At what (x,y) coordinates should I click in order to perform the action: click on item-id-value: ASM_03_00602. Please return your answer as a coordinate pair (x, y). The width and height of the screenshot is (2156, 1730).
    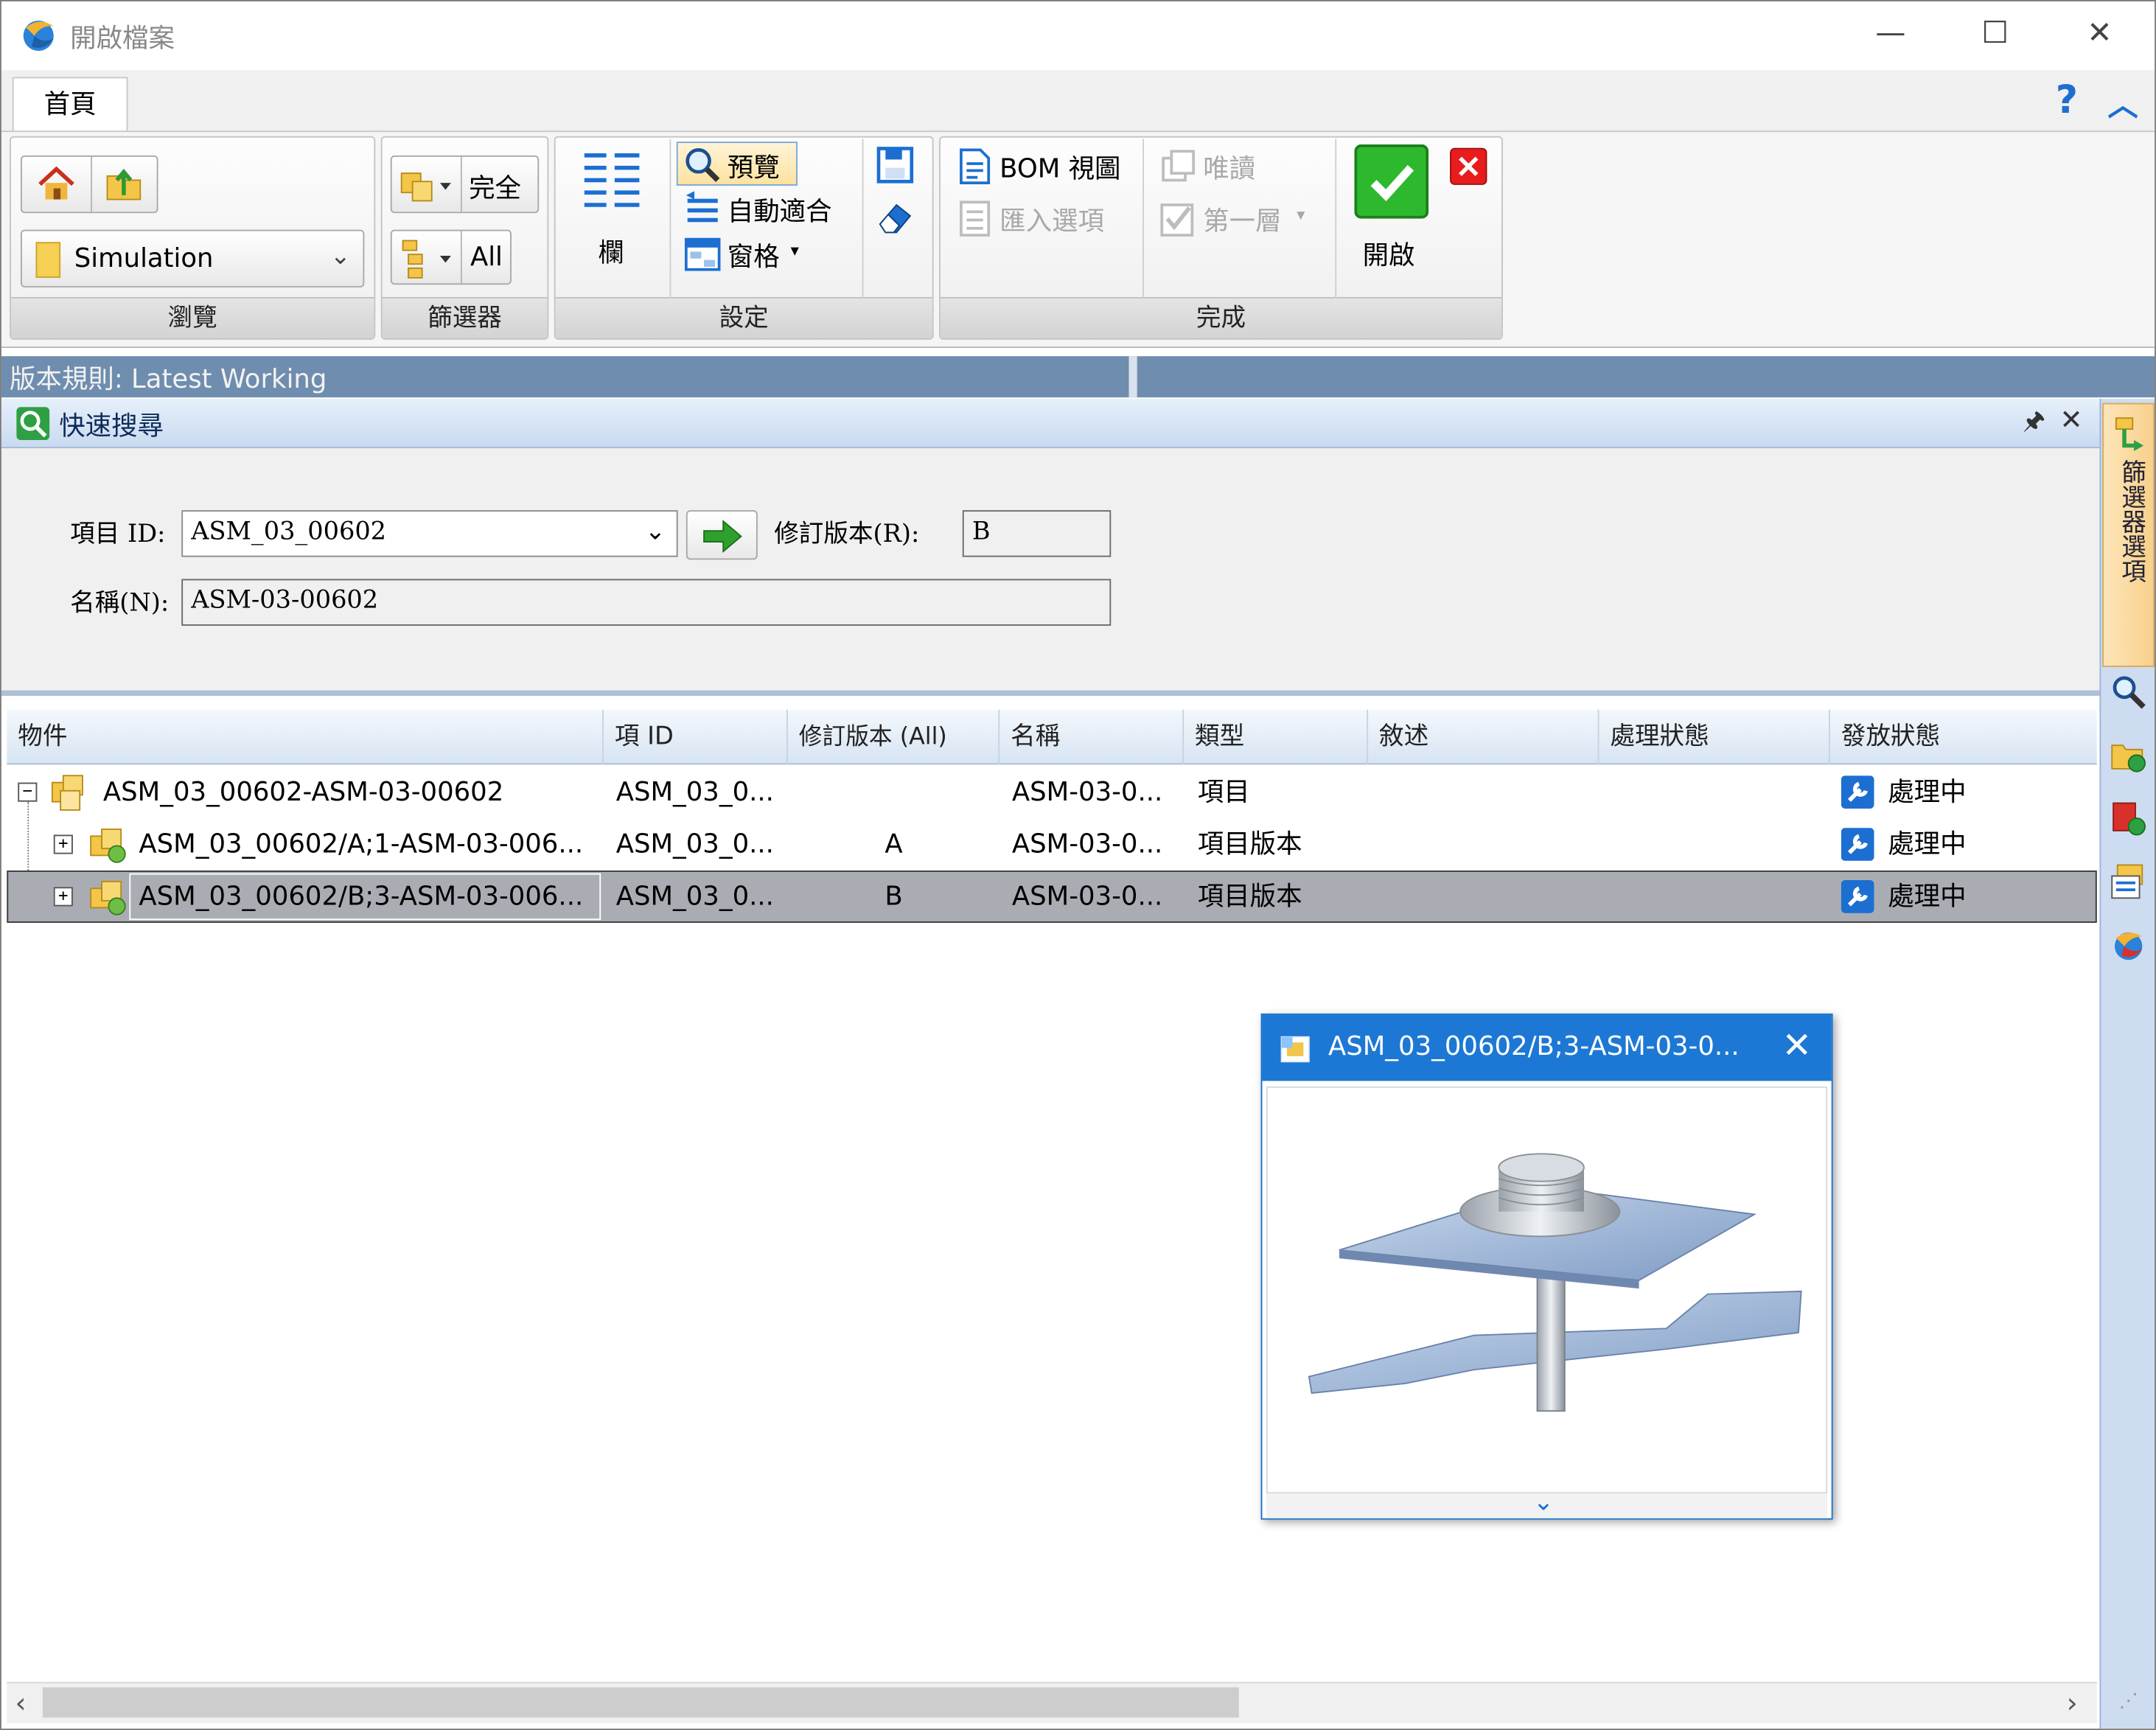
    Looking at the image, I should click on (289, 531).